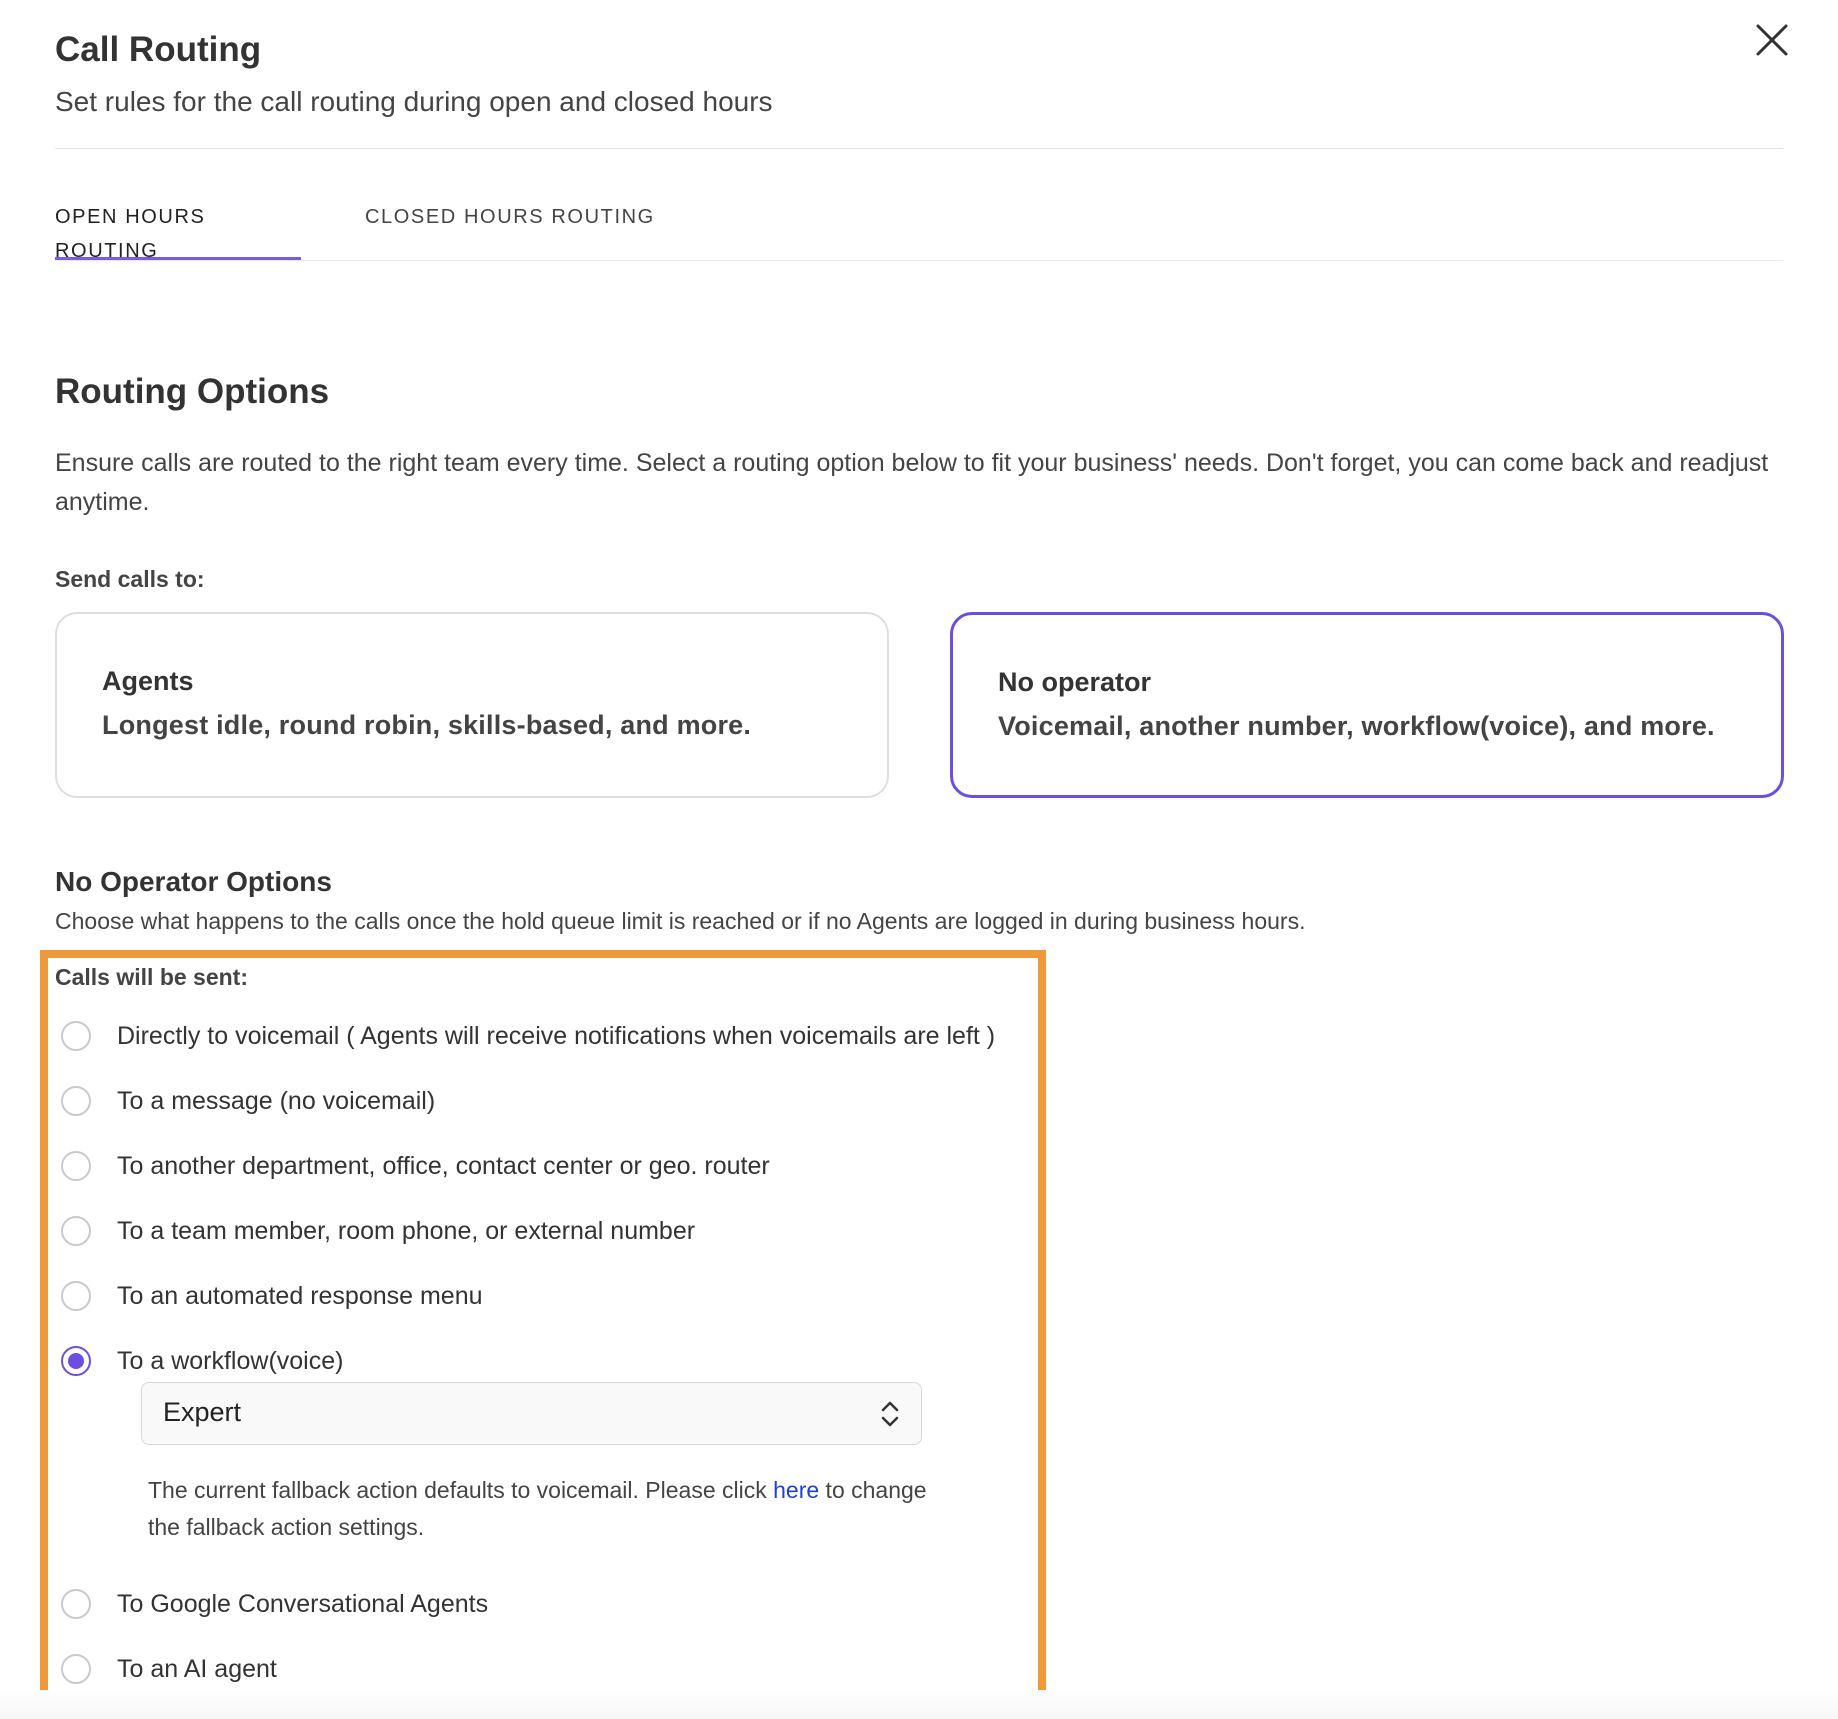 The width and height of the screenshot is (1838, 1719). What do you see at coordinates (531, 1413) in the screenshot?
I see `workflow-select: Expert` at bounding box center [531, 1413].